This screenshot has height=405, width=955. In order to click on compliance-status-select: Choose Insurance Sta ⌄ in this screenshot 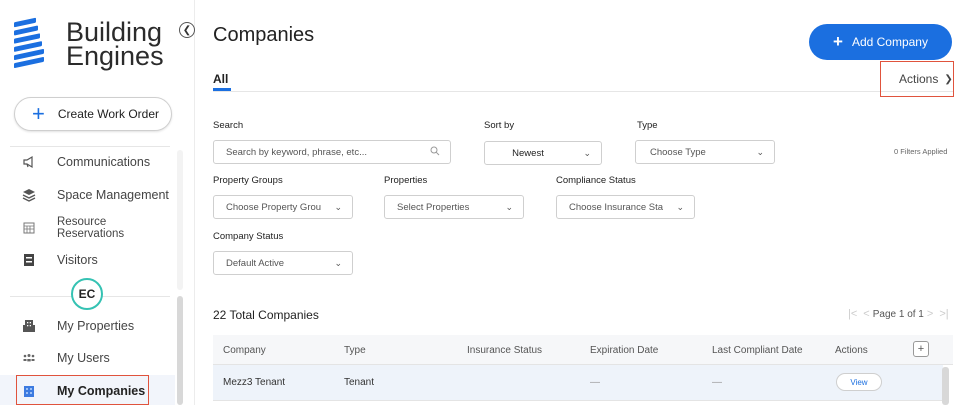, I will do `click(625, 207)`.